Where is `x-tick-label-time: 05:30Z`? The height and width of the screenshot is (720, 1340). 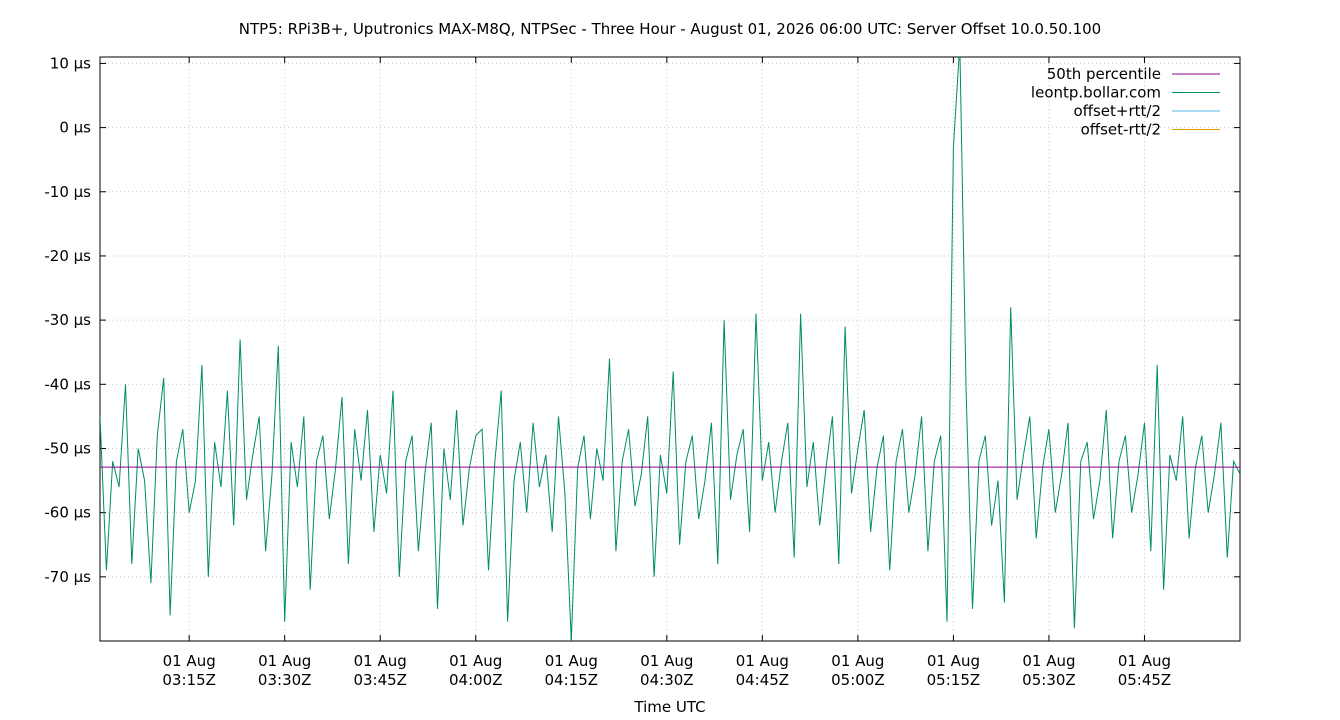
x-tick-label-time: 05:30Z is located at coordinates (1049, 680).